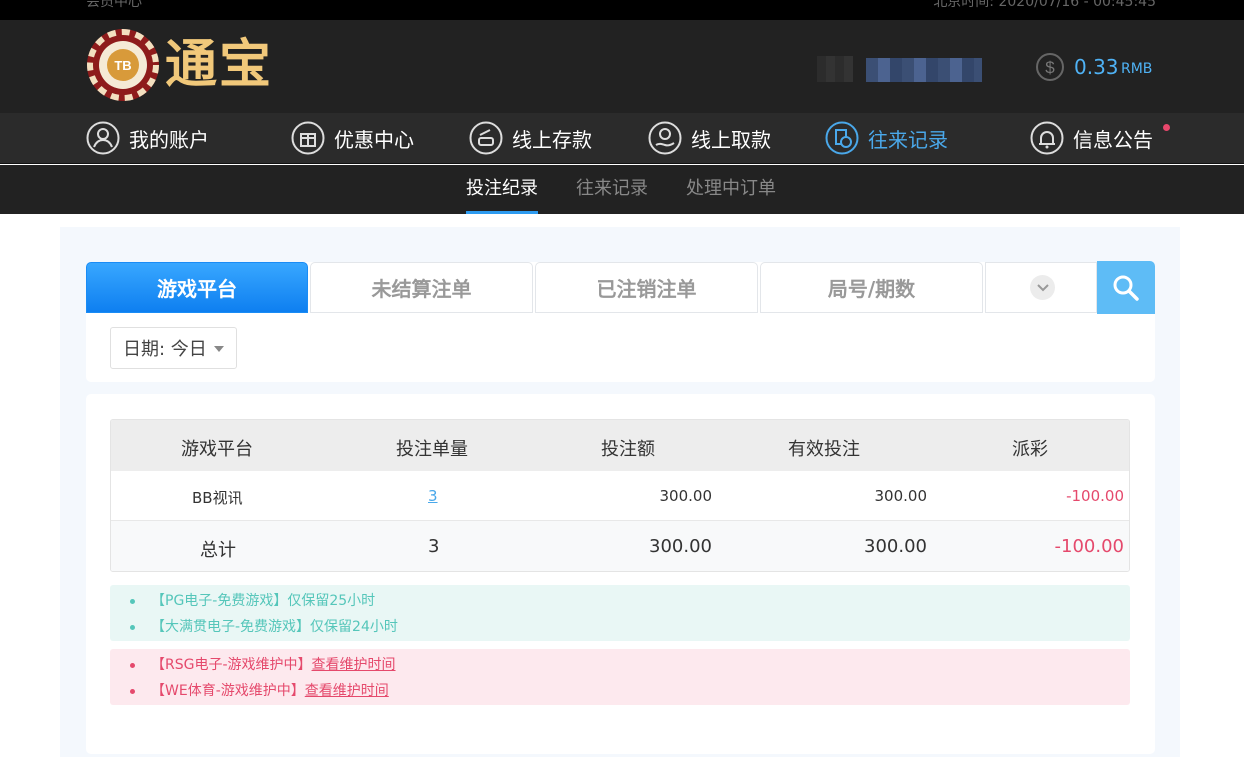 This screenshot has height=757, width=1244. Describe the element at coordinates (1089, 546) in the screenshot. I see `total-payout: -100.00` at that location.